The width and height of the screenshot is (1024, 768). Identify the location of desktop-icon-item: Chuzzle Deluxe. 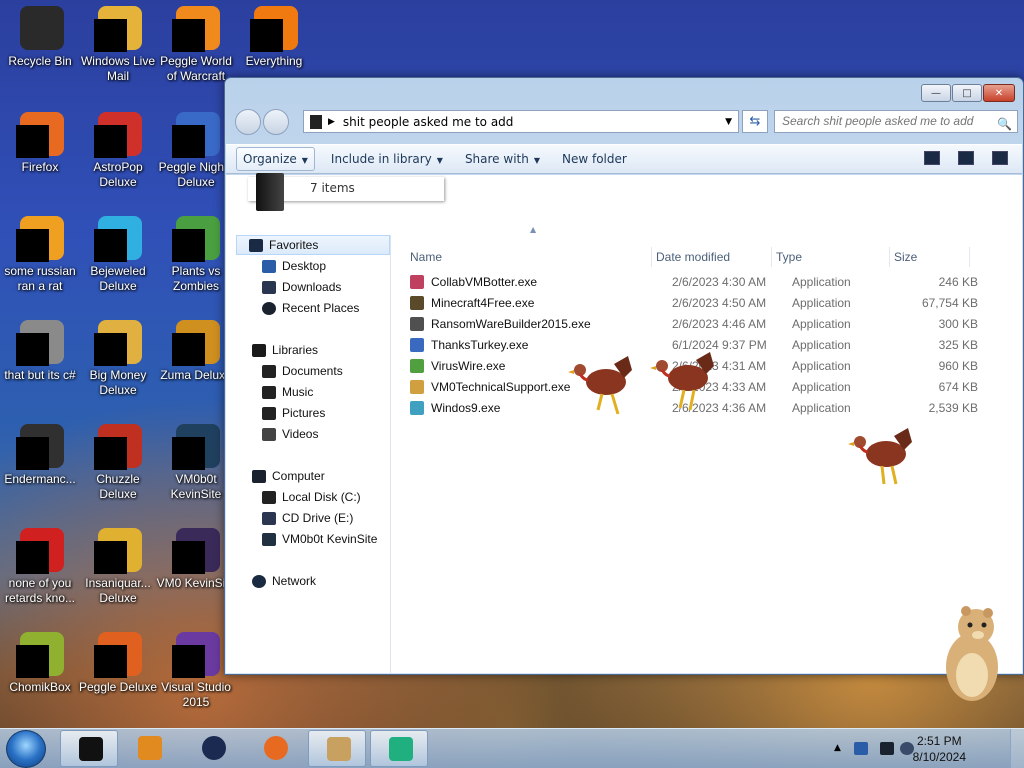
(118, 462).